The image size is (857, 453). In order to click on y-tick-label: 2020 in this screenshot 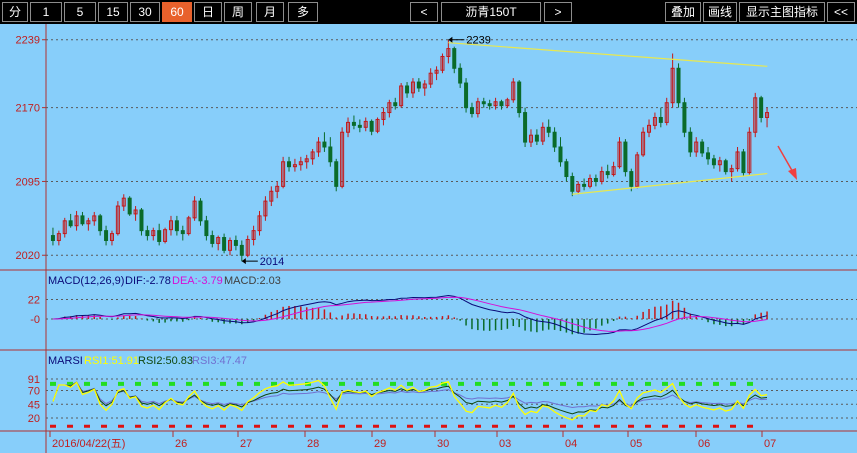, I will do `click(28, 256)`.